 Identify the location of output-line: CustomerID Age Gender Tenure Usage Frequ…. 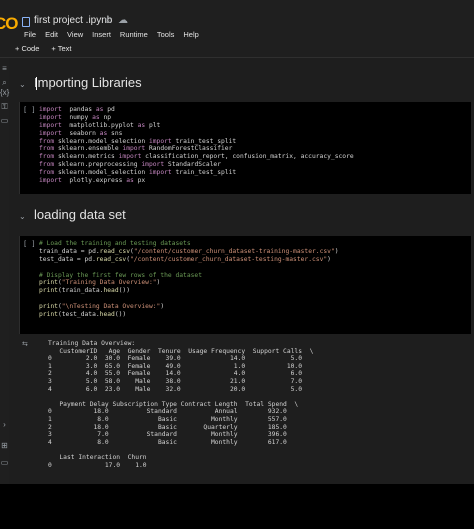
(181, 351).